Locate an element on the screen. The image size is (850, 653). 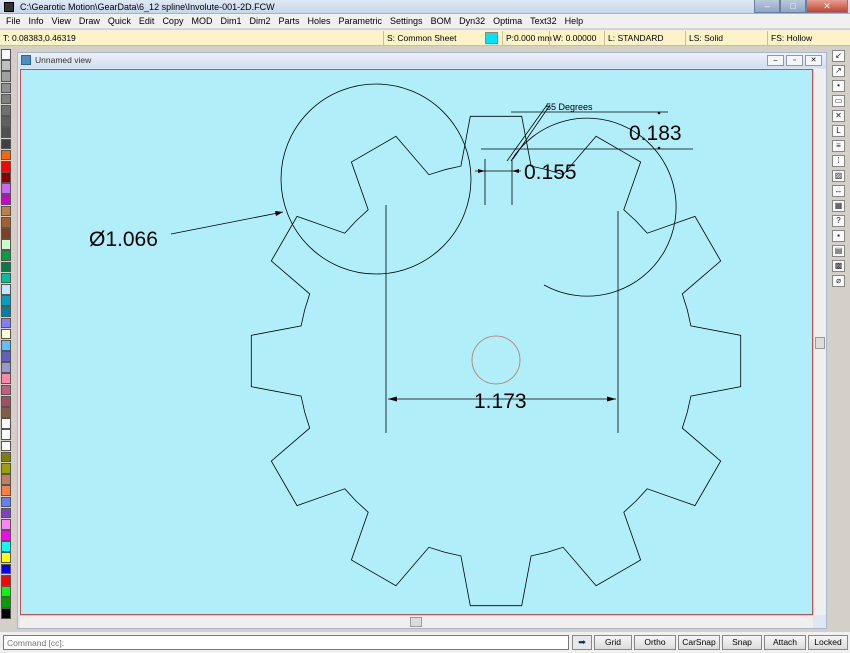
hatch-icon: ▨ is located at coordinates (838, 176).